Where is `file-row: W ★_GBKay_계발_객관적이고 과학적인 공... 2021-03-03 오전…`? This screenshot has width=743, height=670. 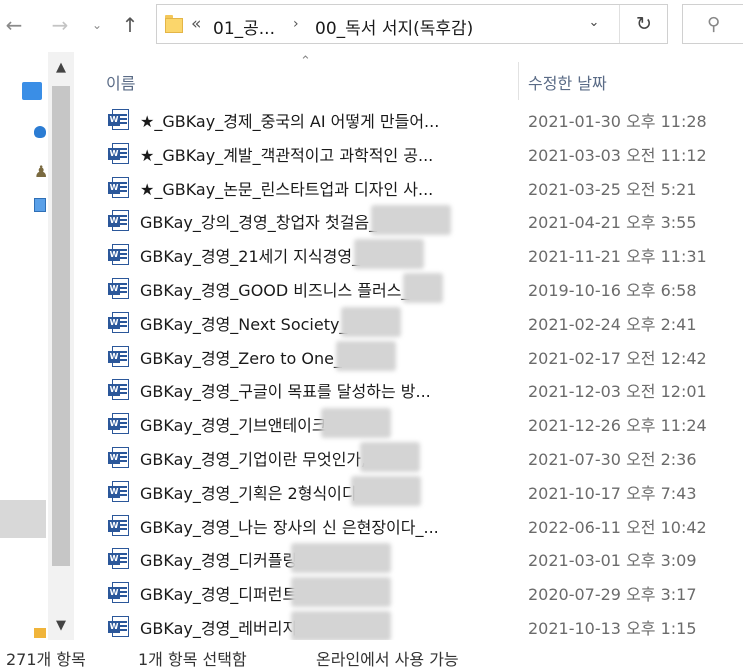 file-row: W ★_GBKay_계발_객관적이고 과학적인 공... 2021-03-03 오전… is located at coordinates (410, 153).